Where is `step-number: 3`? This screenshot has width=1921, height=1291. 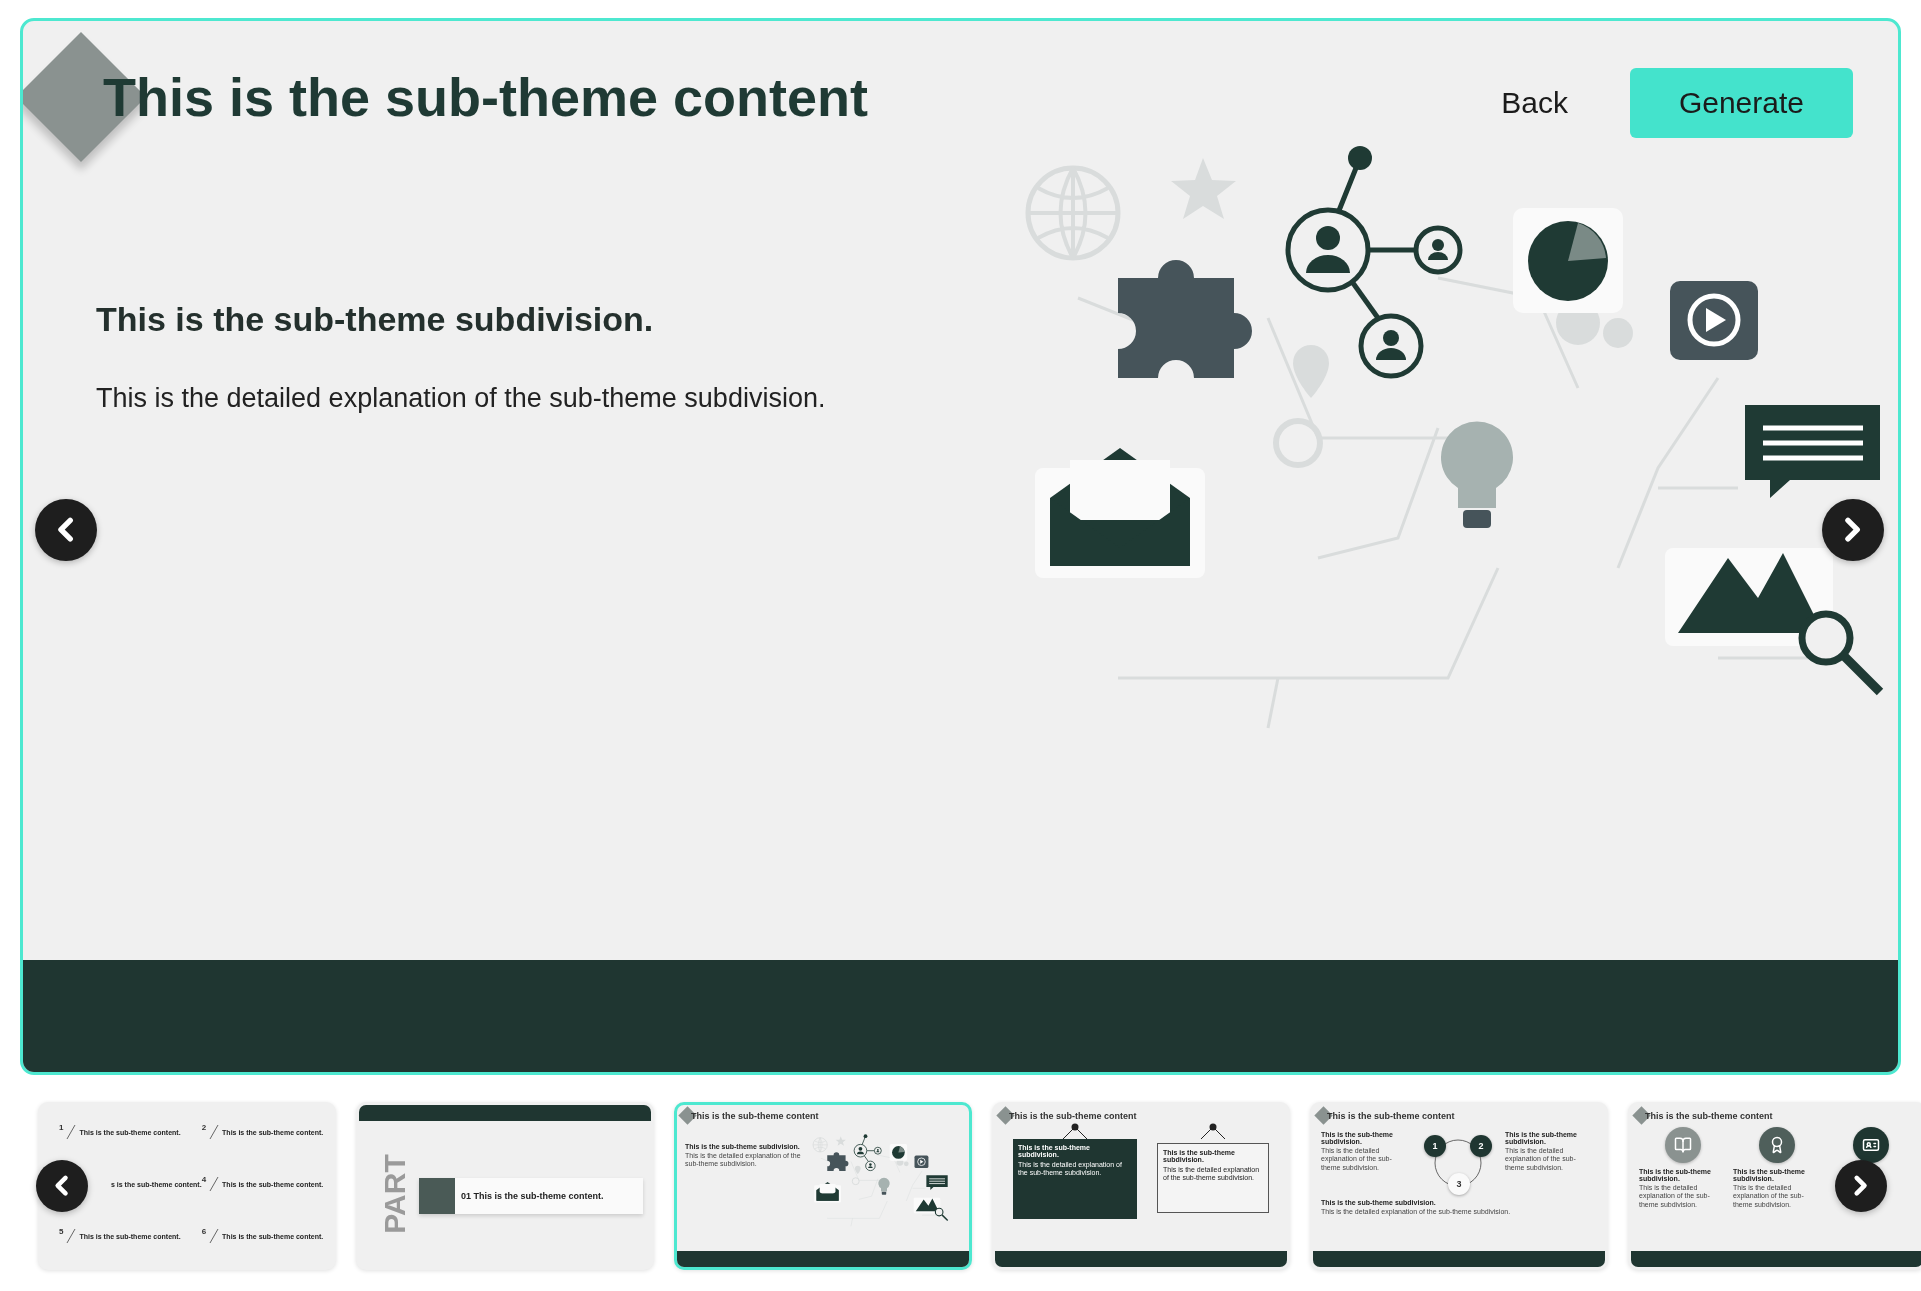
step-number: 3 is located at coordinates (1459, 1184).